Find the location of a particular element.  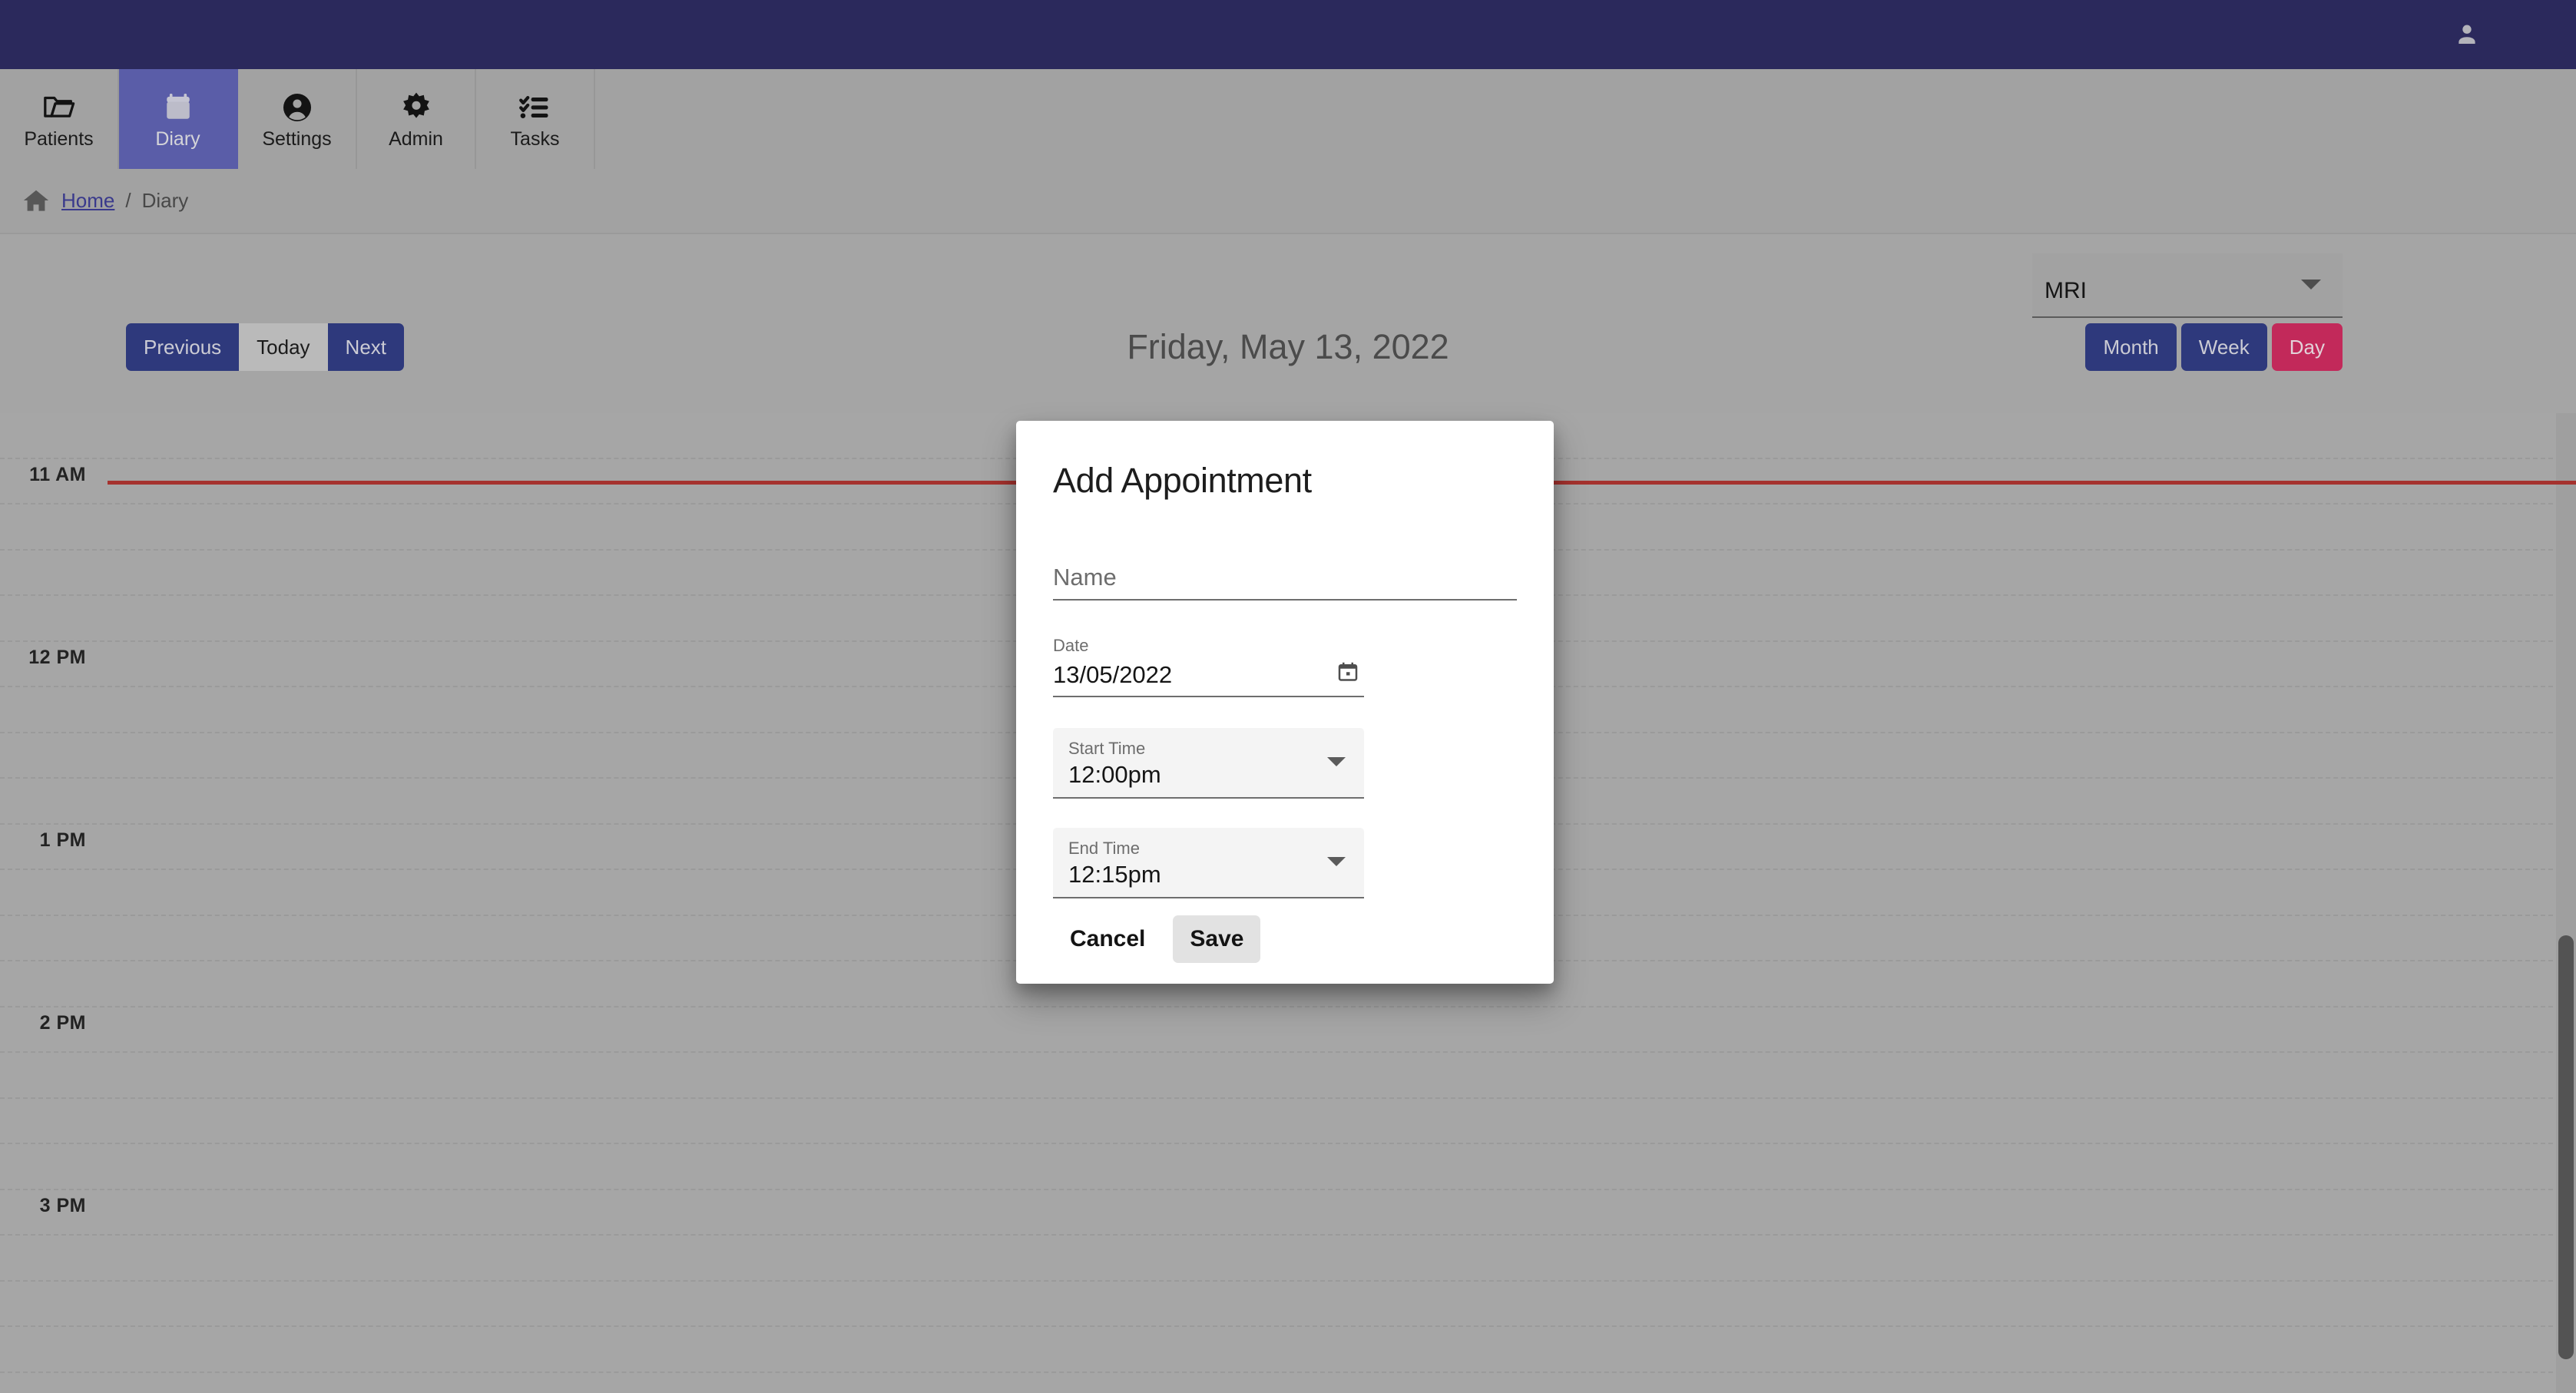

end-time-label: End Time is located at coordinates (1104, 848).